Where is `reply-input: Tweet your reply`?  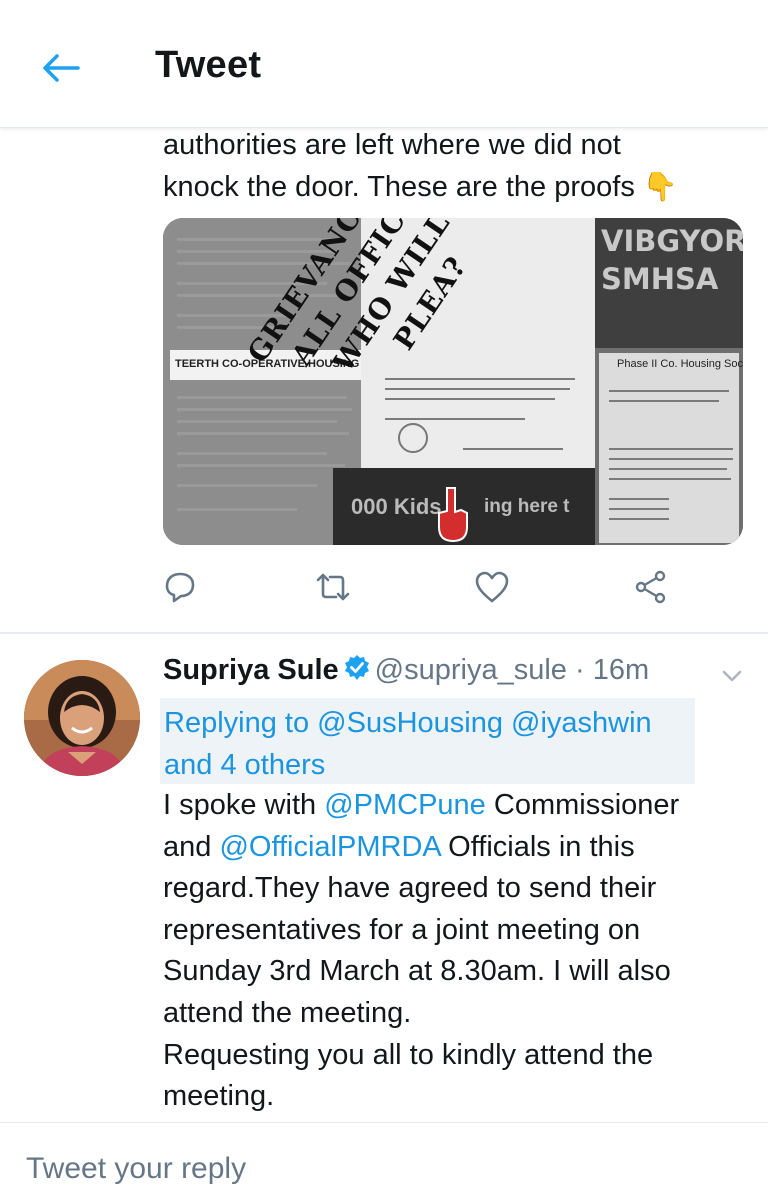 reply-input: Tweet your reply is located at coordinates (376, 1169).